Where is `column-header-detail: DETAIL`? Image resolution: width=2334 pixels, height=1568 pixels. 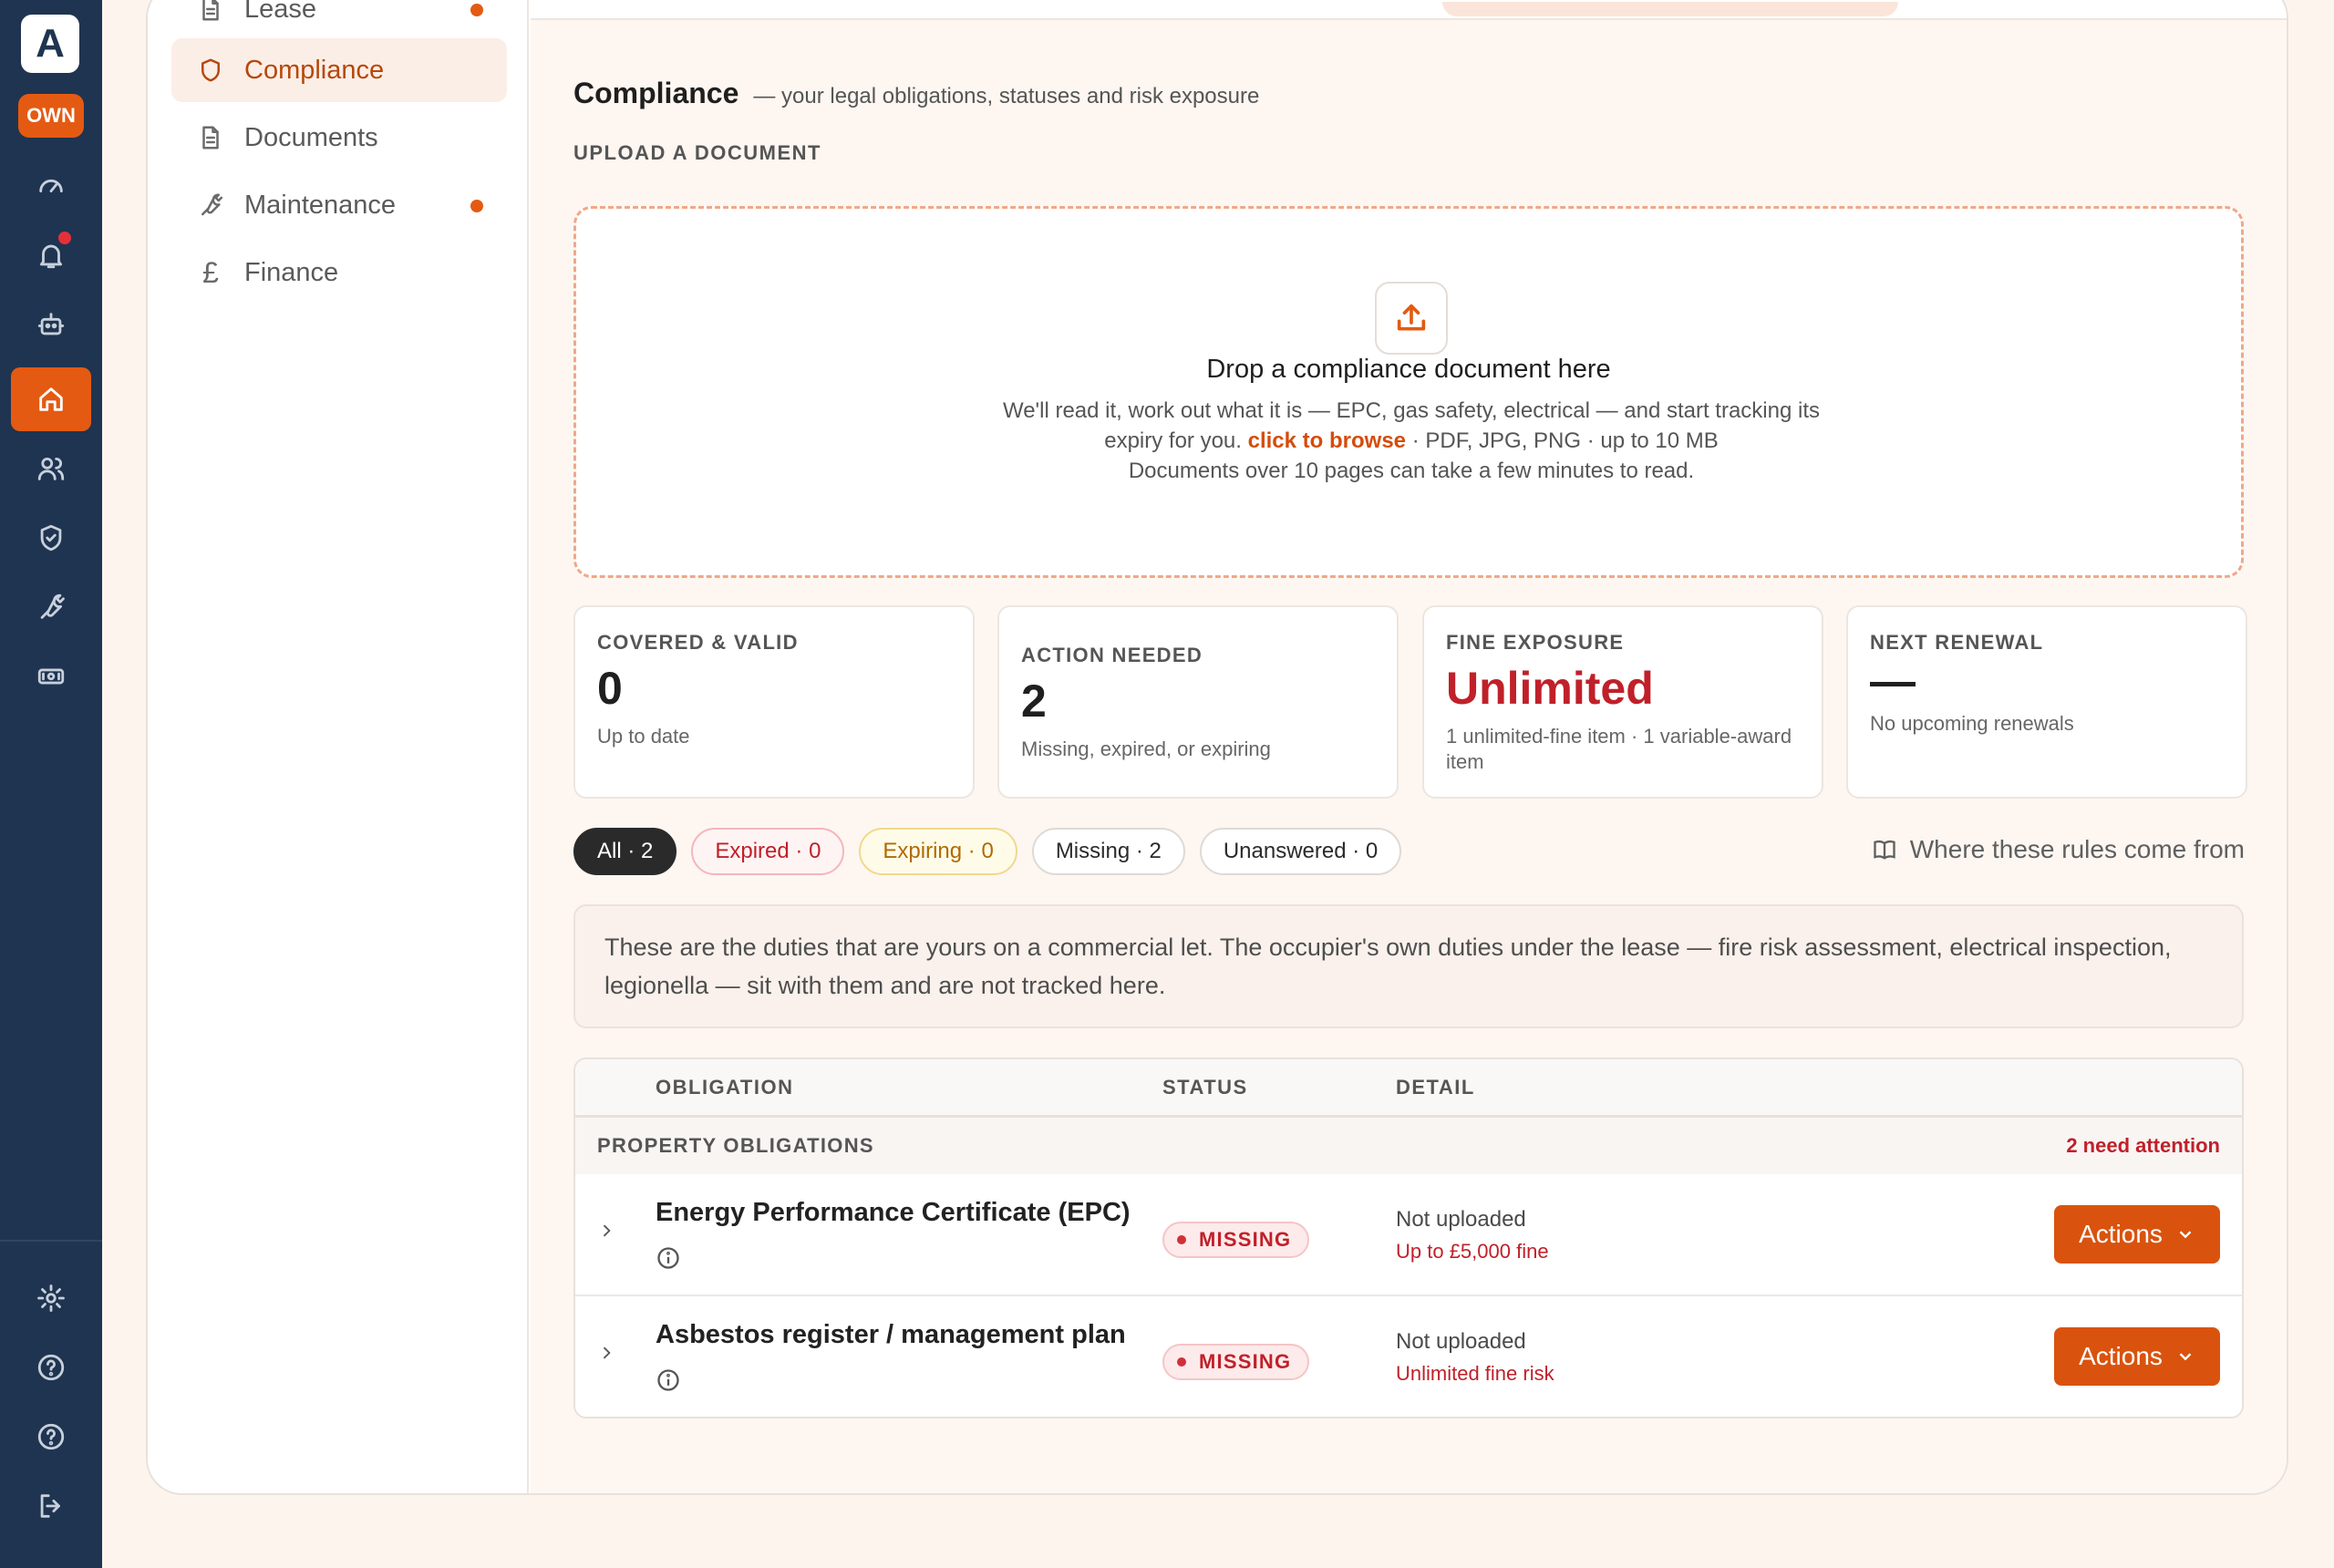 column-header-detail: DETAIL is located at coordinates (1435, 1087).